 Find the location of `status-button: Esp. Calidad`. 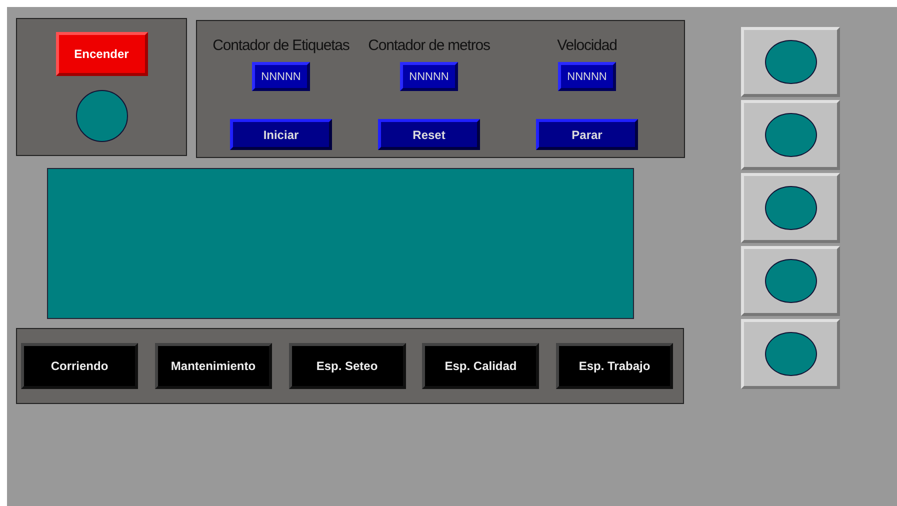

status-button: Esp. Calidad is located at coordinates (481, 366).